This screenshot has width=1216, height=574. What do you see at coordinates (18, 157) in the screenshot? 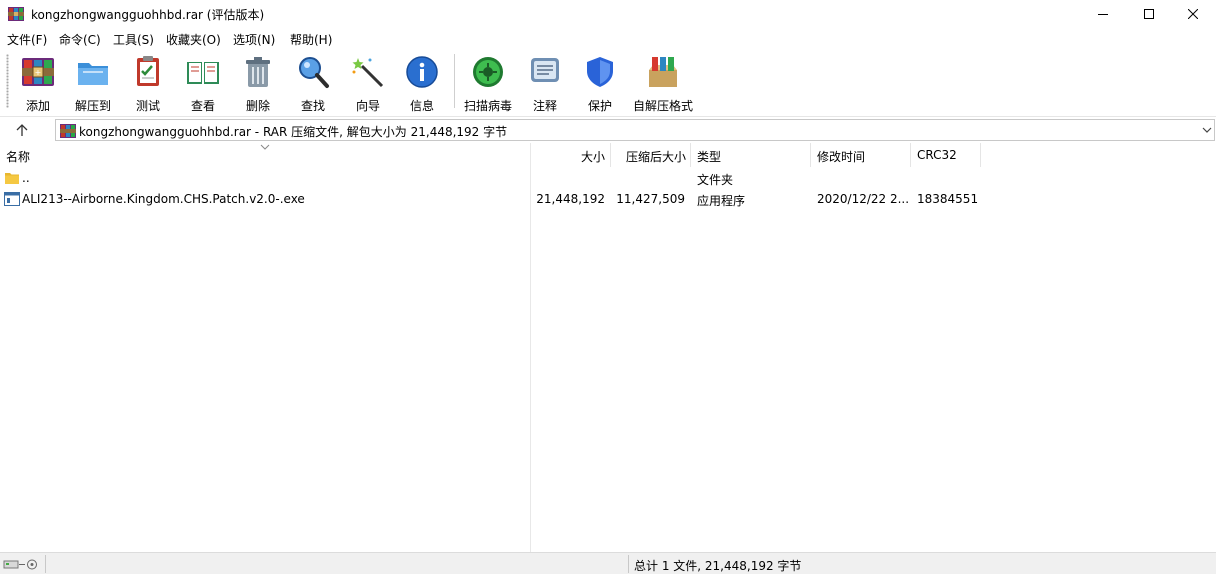
I see `column-name-label: 名称` at bounding box center [18, 157].